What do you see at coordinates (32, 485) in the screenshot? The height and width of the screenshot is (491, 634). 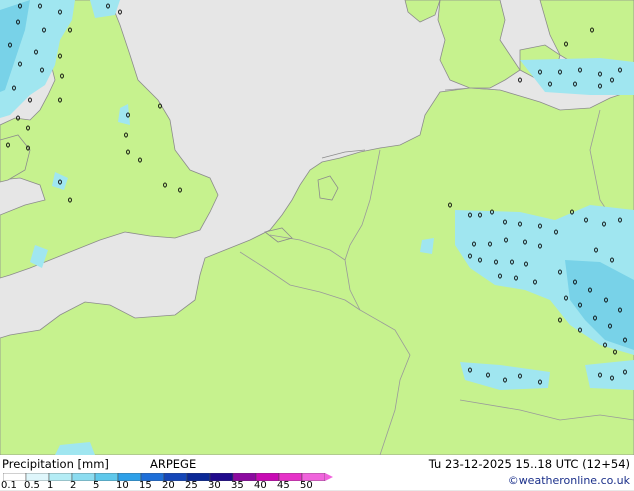 I see `colorbar-tick-label: 0.5` at bounding box center [32, 485].